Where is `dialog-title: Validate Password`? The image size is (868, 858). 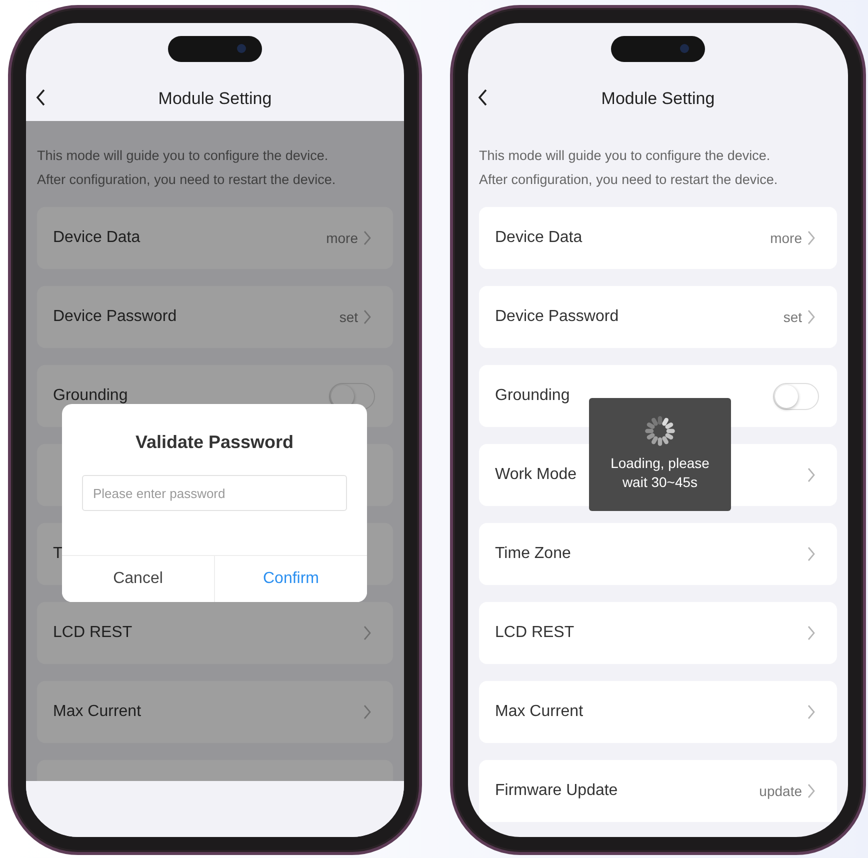 dialog-title: Validate Password is located at coordinates (214, 442).